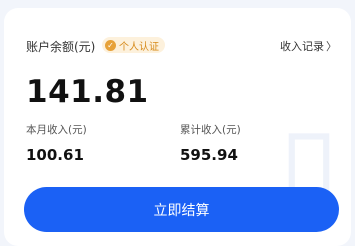 The image size is (355, 246). What do you see at coordinates (209, 155) in the screenshot?
I see `total-income-value: 595.94` at bounding box center [209, 155].